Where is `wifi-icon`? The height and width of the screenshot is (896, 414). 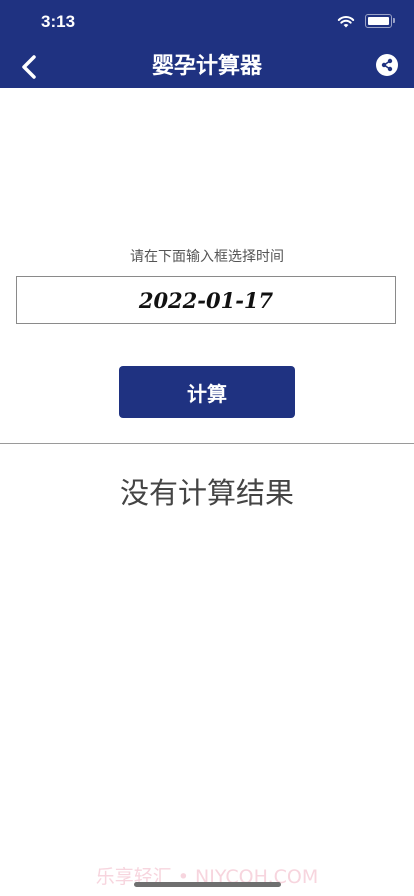 wifi-icon is located at coordinates (346, 22).